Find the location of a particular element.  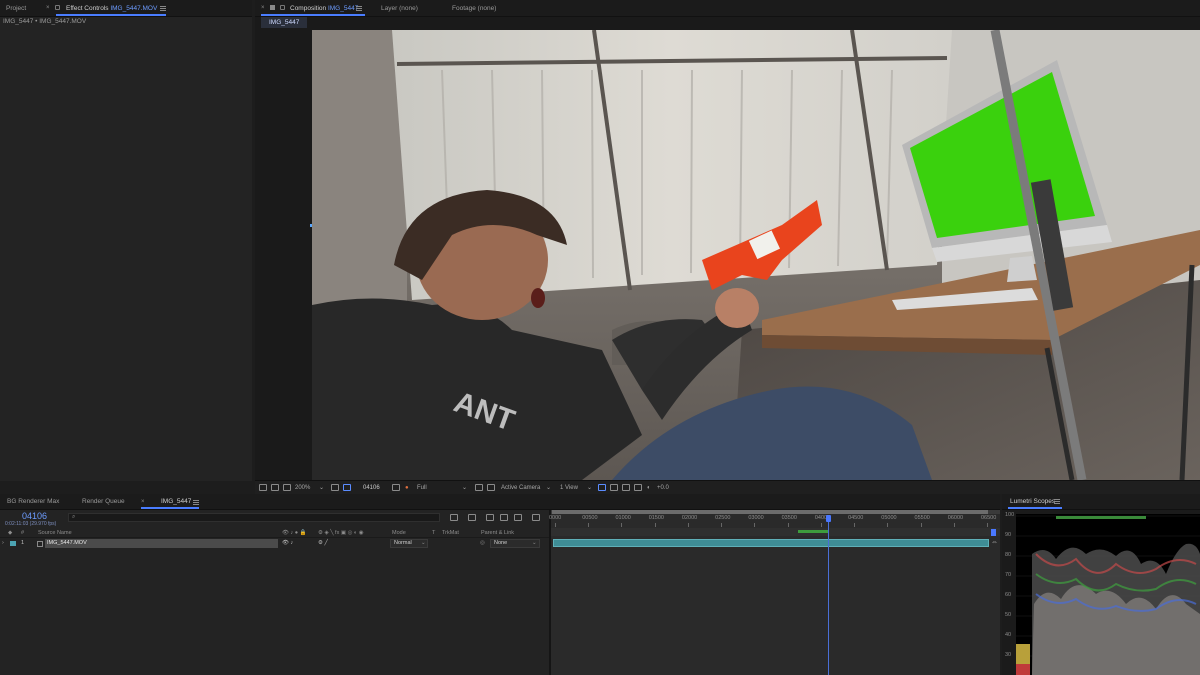

motion-blur-icon is located at coordinates (518, 517).